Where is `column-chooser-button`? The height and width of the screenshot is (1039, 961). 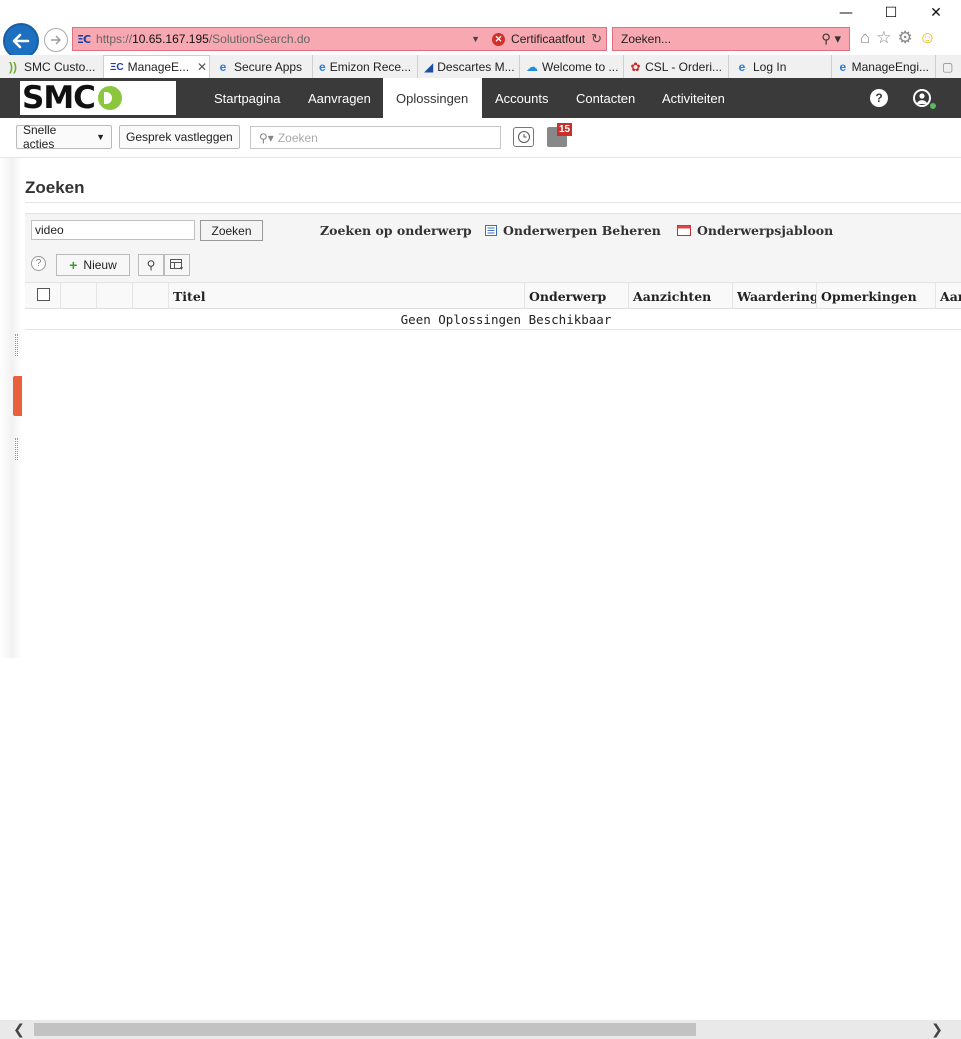 column-chooser-button is located at coordinates (177, 265).